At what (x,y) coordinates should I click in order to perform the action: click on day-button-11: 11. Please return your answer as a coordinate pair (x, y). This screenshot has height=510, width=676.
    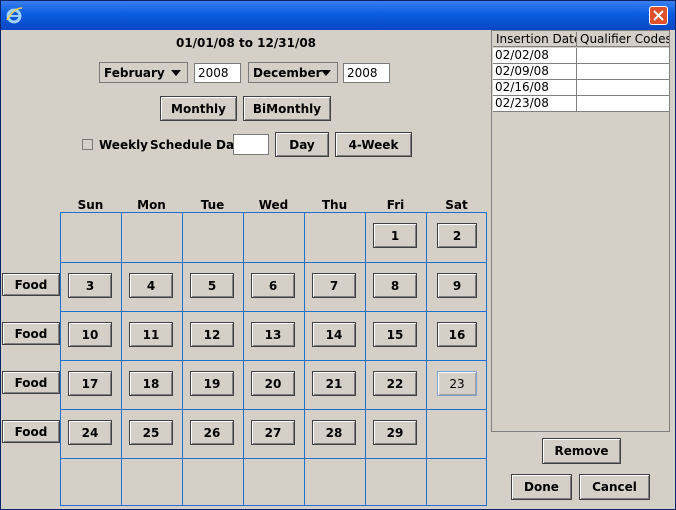
    Looking at the image, I should click on (151, 334).